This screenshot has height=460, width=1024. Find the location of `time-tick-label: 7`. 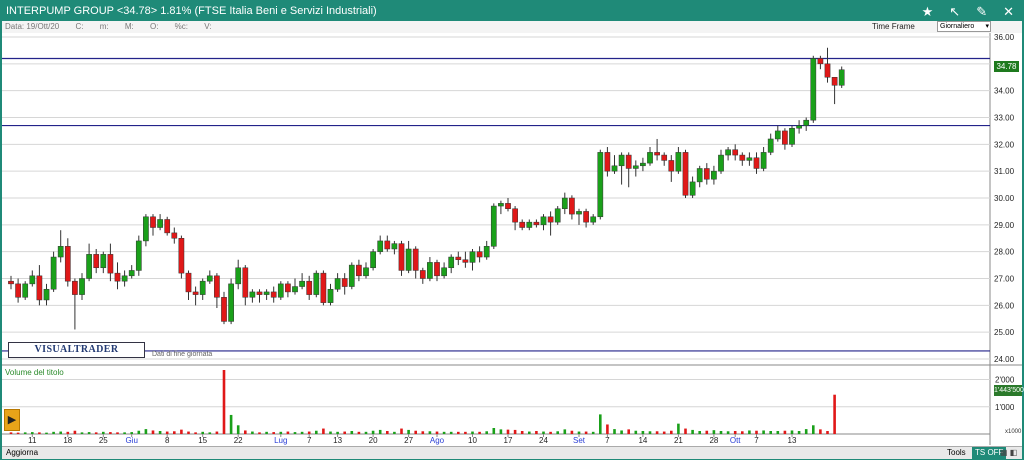

time-tick-label: 7 is located at coordinates (607, 440).